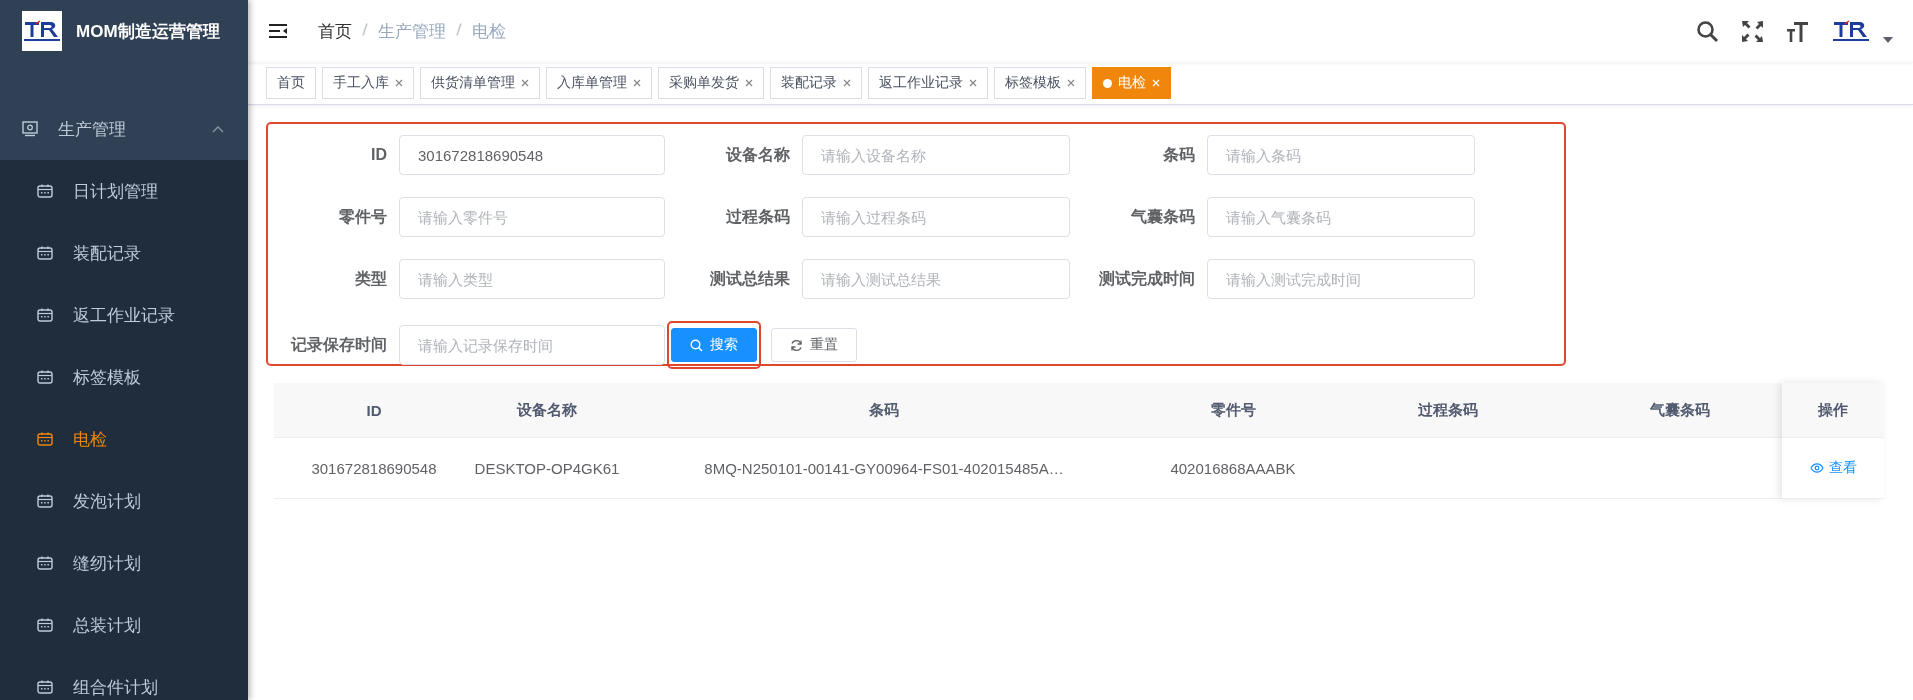  What do you see at coordinates (124, 501) in the screenshot?
I see `sidebar-item: 发泡计划` at bounding box center [124, 501].